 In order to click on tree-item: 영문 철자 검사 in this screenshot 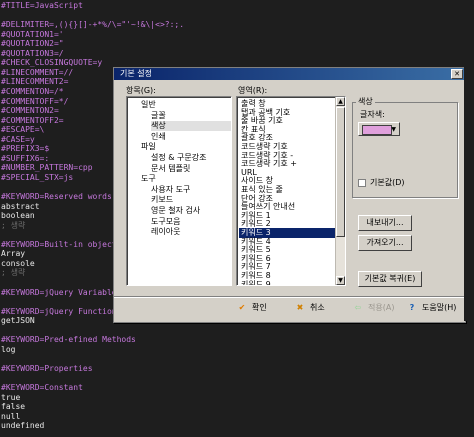, I will do `click(175, 211)`.